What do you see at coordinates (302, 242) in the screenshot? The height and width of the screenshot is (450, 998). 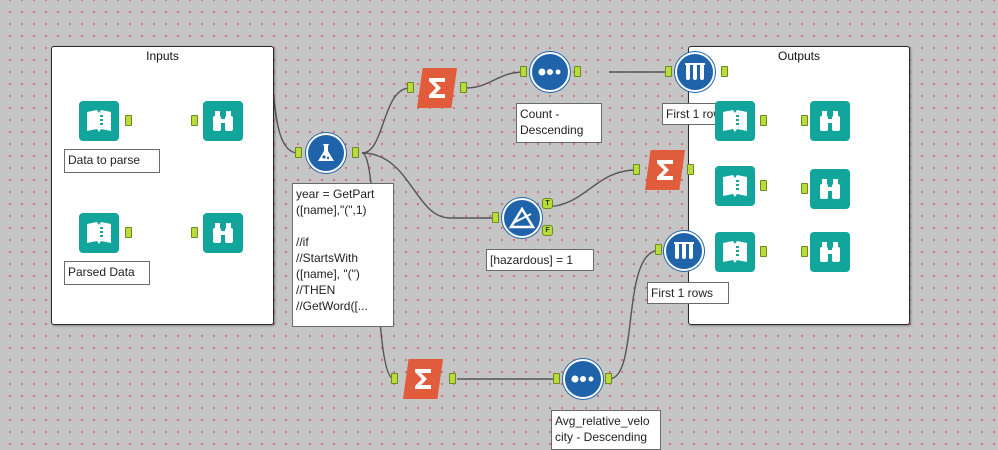 I see `formula-line-4: //if` at bounding box center [302, 242].